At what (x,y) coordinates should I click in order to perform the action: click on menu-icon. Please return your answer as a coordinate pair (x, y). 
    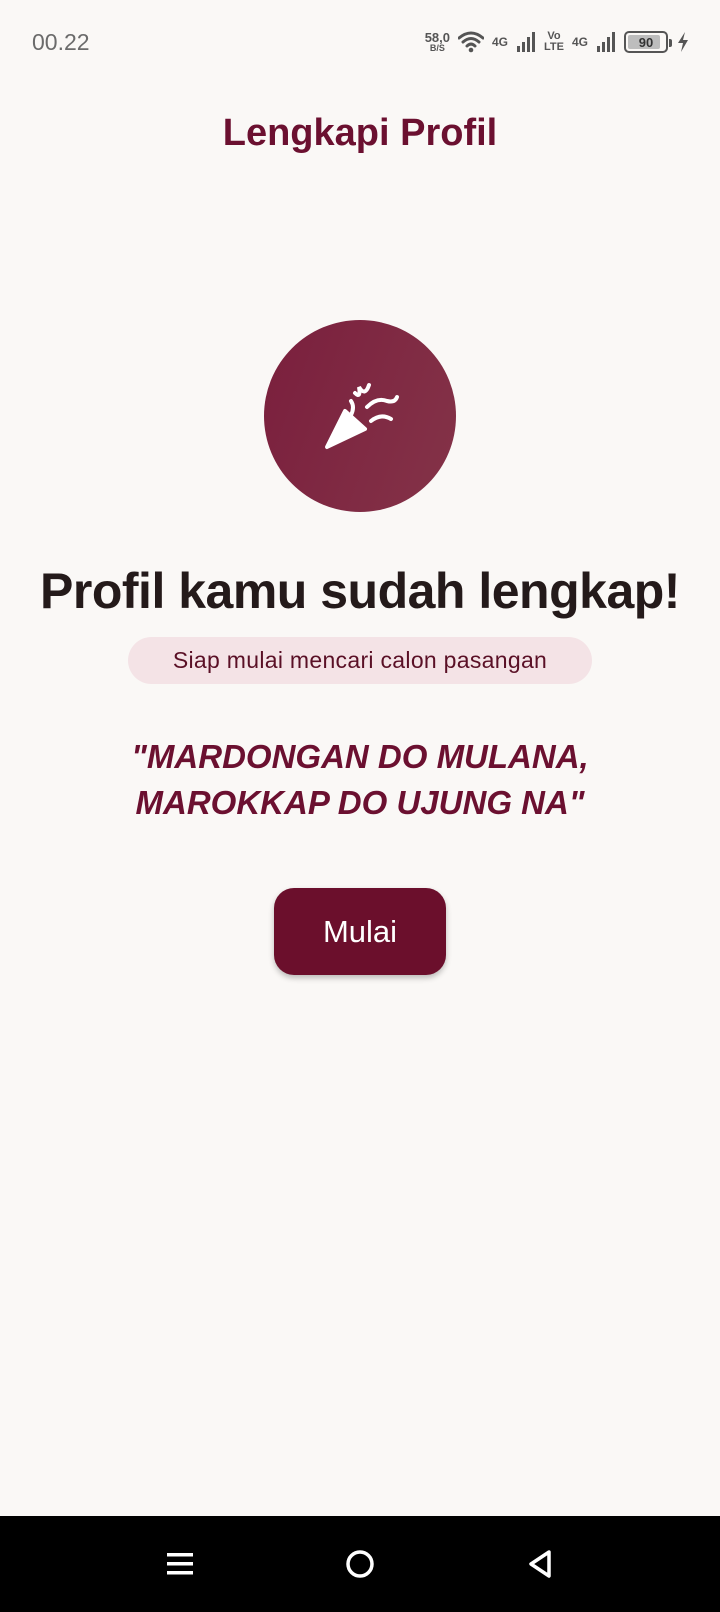
    Looking at the image, I should click on (180, 1564).